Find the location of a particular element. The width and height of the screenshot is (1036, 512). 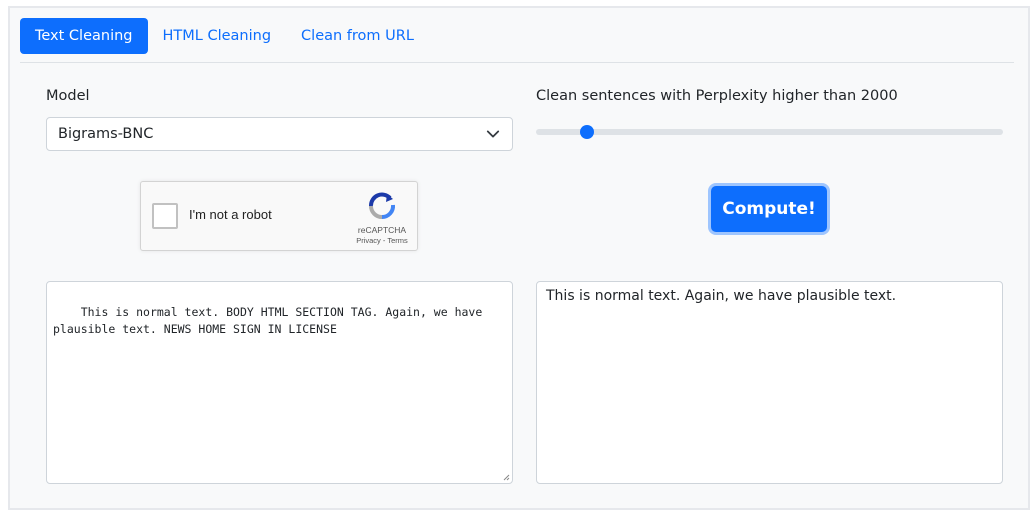

model-select-value: Bigrams-BNC is located at coordinates (106, 134).